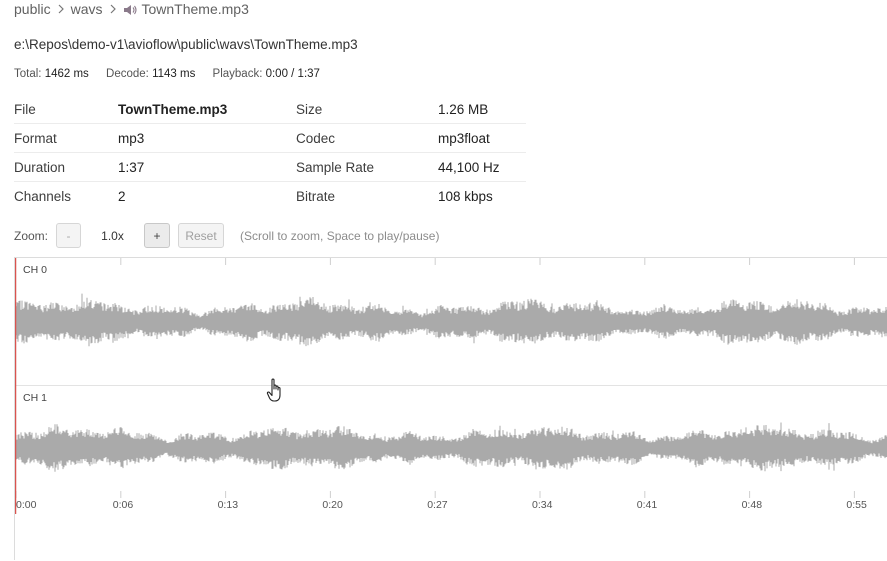 The height and width of the screenshot is (561, 887). Describe the element at coordinates (482, 138) in the screenshot. I see `info-value: mp3float` at that location.